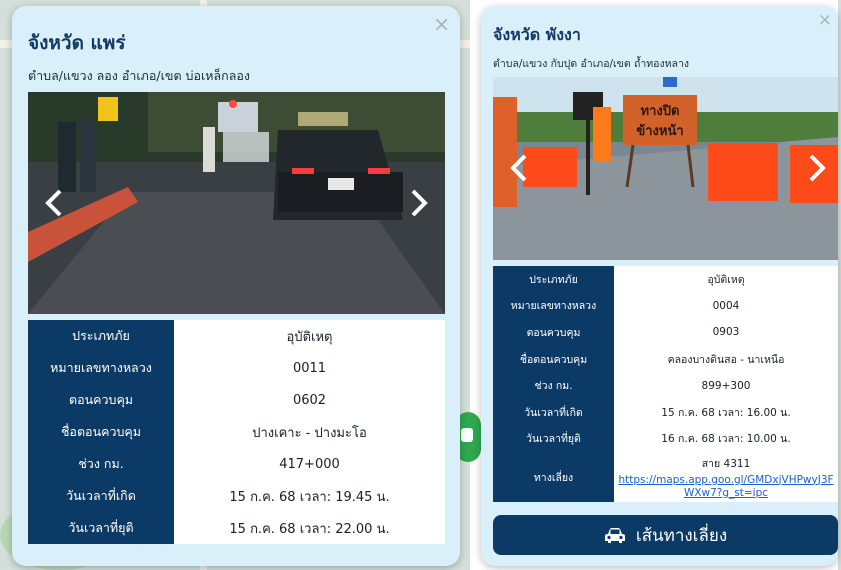 This screenshot has height=570, width=841. I want to click on row-value: 0602, so click(309, 400).